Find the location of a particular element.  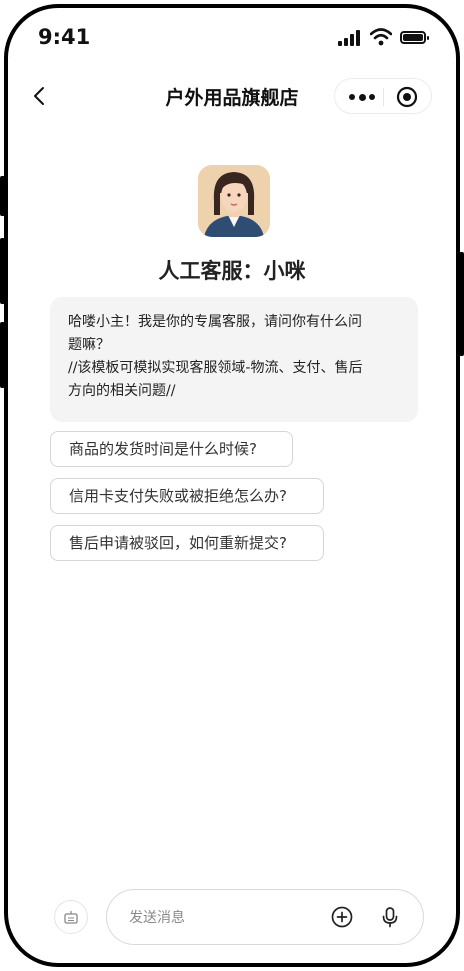

keyboard-icon is located at coordinates (71, 917).